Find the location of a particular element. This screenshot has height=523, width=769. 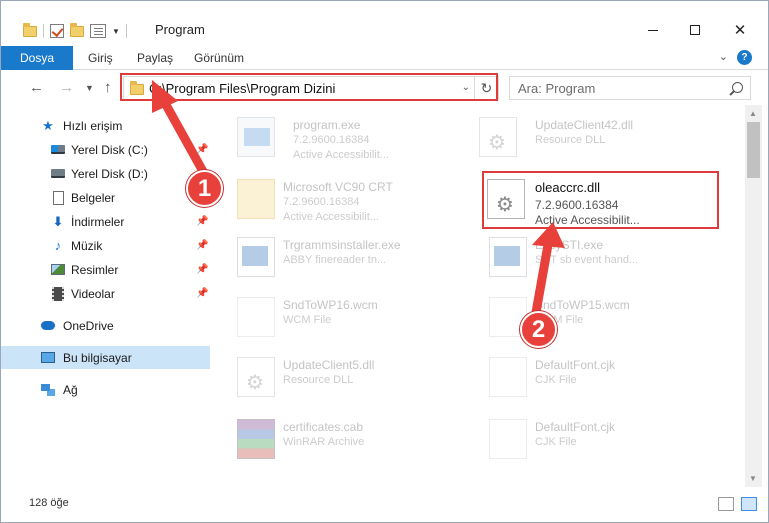

sidebar-item-pictures: Resimler 📌 is located at coordinates (105, 269).